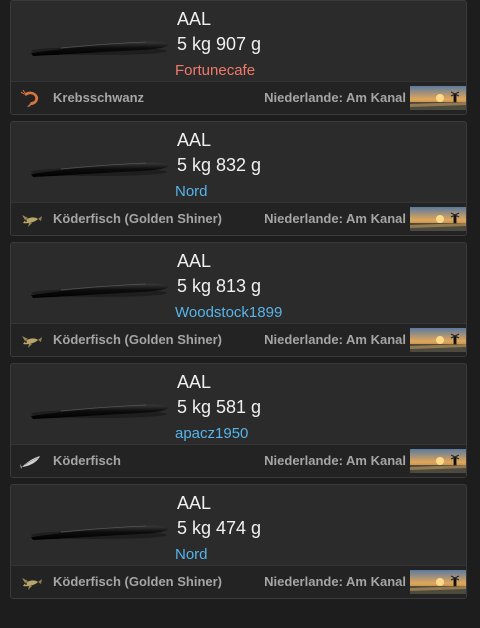 The height and width of the screenshot is (628, 480). I want to click on silver-fish-icon, so click(30, 462).